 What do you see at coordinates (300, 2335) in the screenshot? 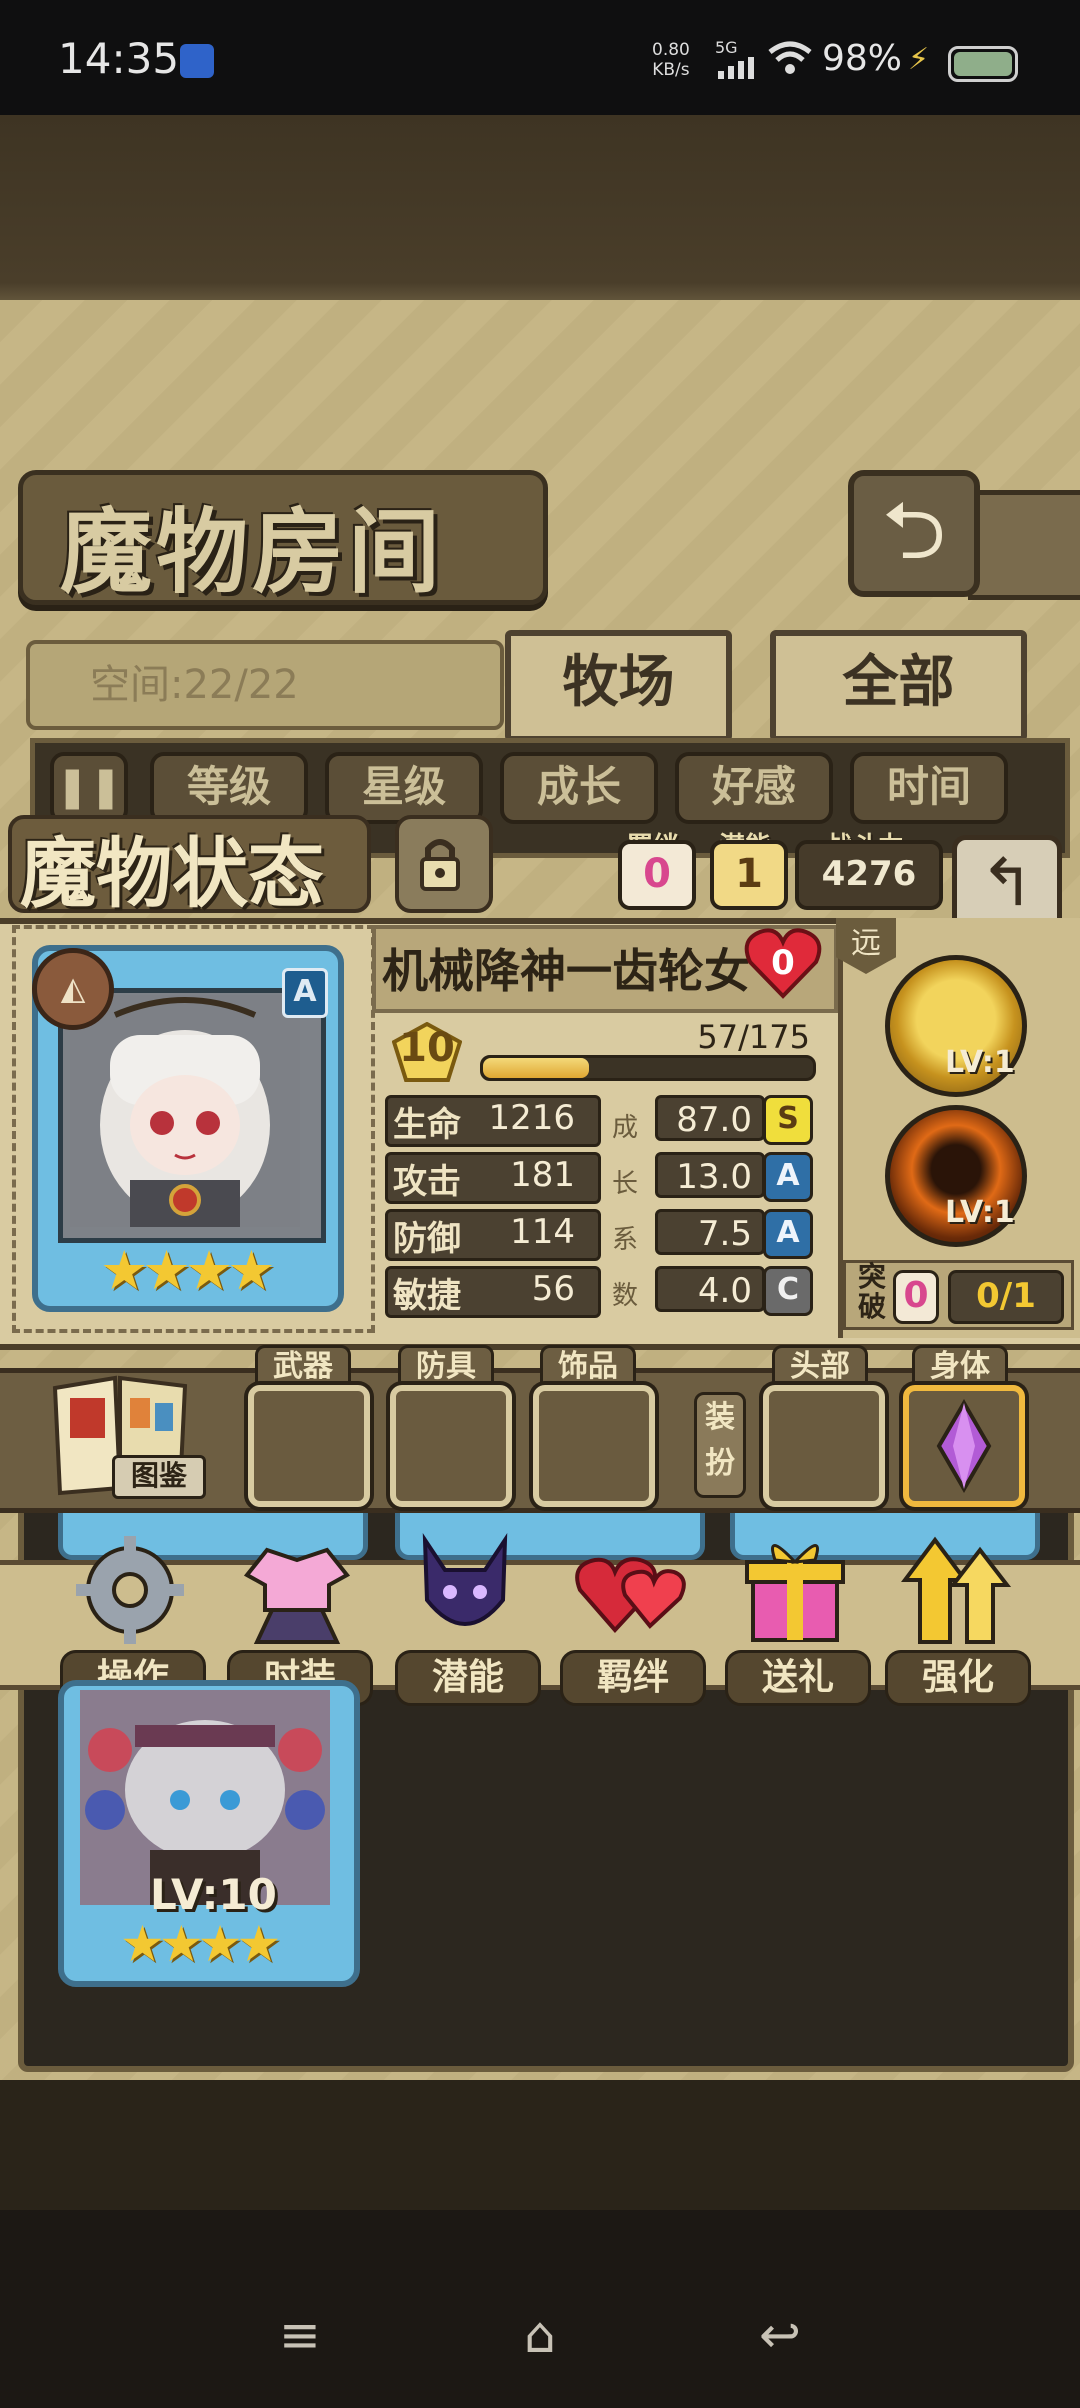
I see `menu-icon: ≡` at bounding box center [300, 2335].